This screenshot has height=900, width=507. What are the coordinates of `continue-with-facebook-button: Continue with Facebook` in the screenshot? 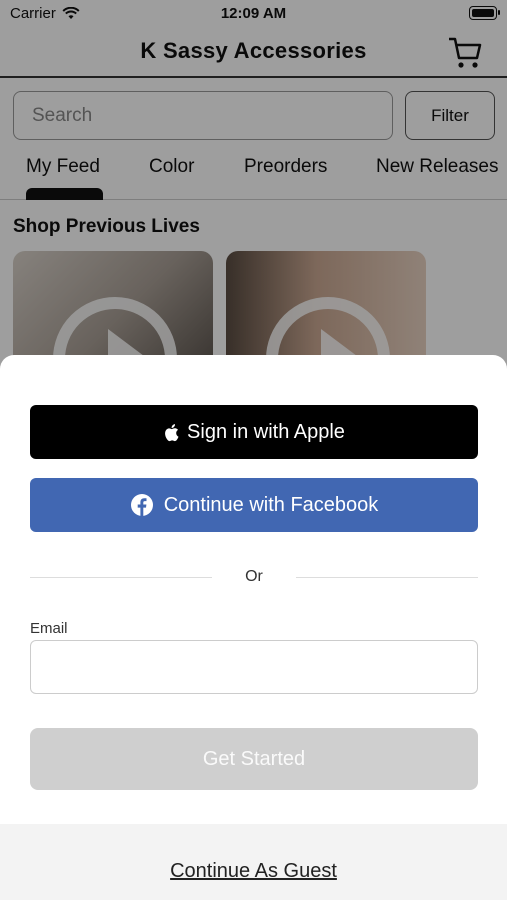 It's located at (254, 505).